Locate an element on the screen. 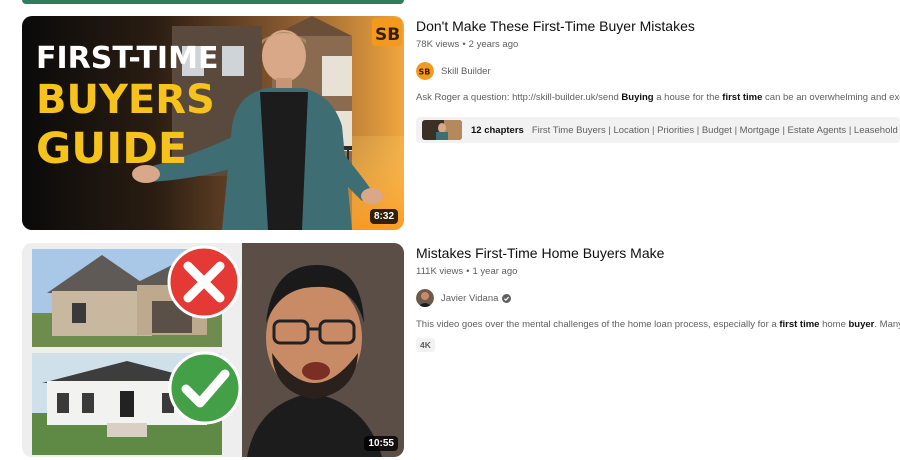 Image resolution: width=900 pixels, height=460 pixels. view-count: 78K views is located at coordinates (438, 44).